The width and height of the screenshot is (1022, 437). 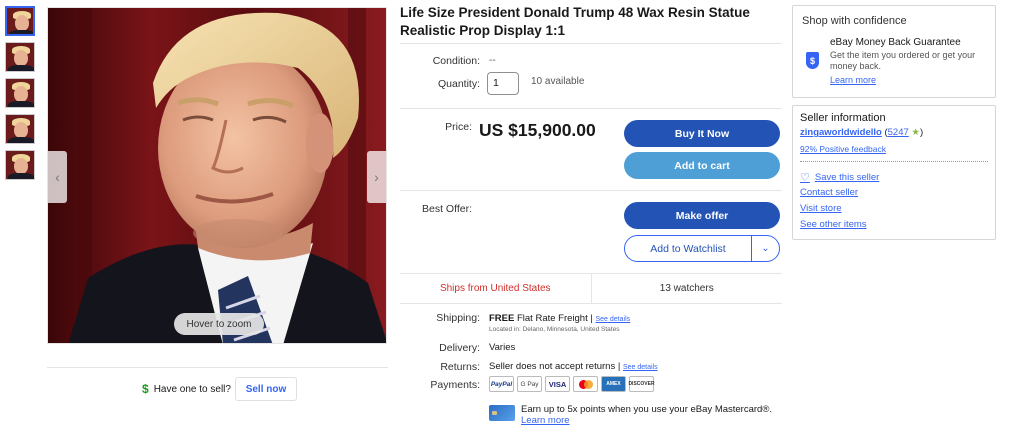 What do you see at coordinates (503, 83) in the screenshot?
I see `quantity-input: 1` at bounding box center [503, 83].